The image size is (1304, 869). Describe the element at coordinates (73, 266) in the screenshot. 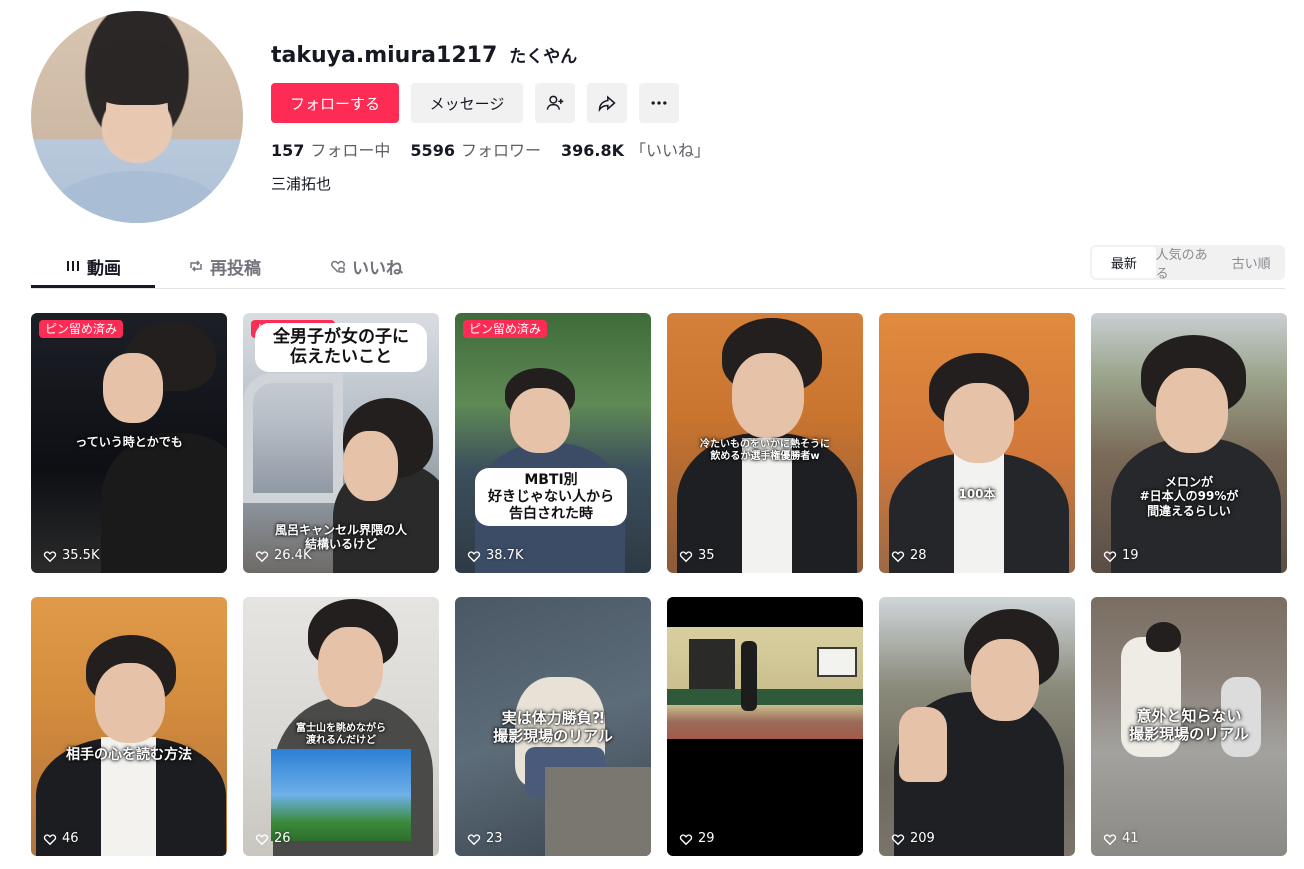

I see `grid-icon` at that location.